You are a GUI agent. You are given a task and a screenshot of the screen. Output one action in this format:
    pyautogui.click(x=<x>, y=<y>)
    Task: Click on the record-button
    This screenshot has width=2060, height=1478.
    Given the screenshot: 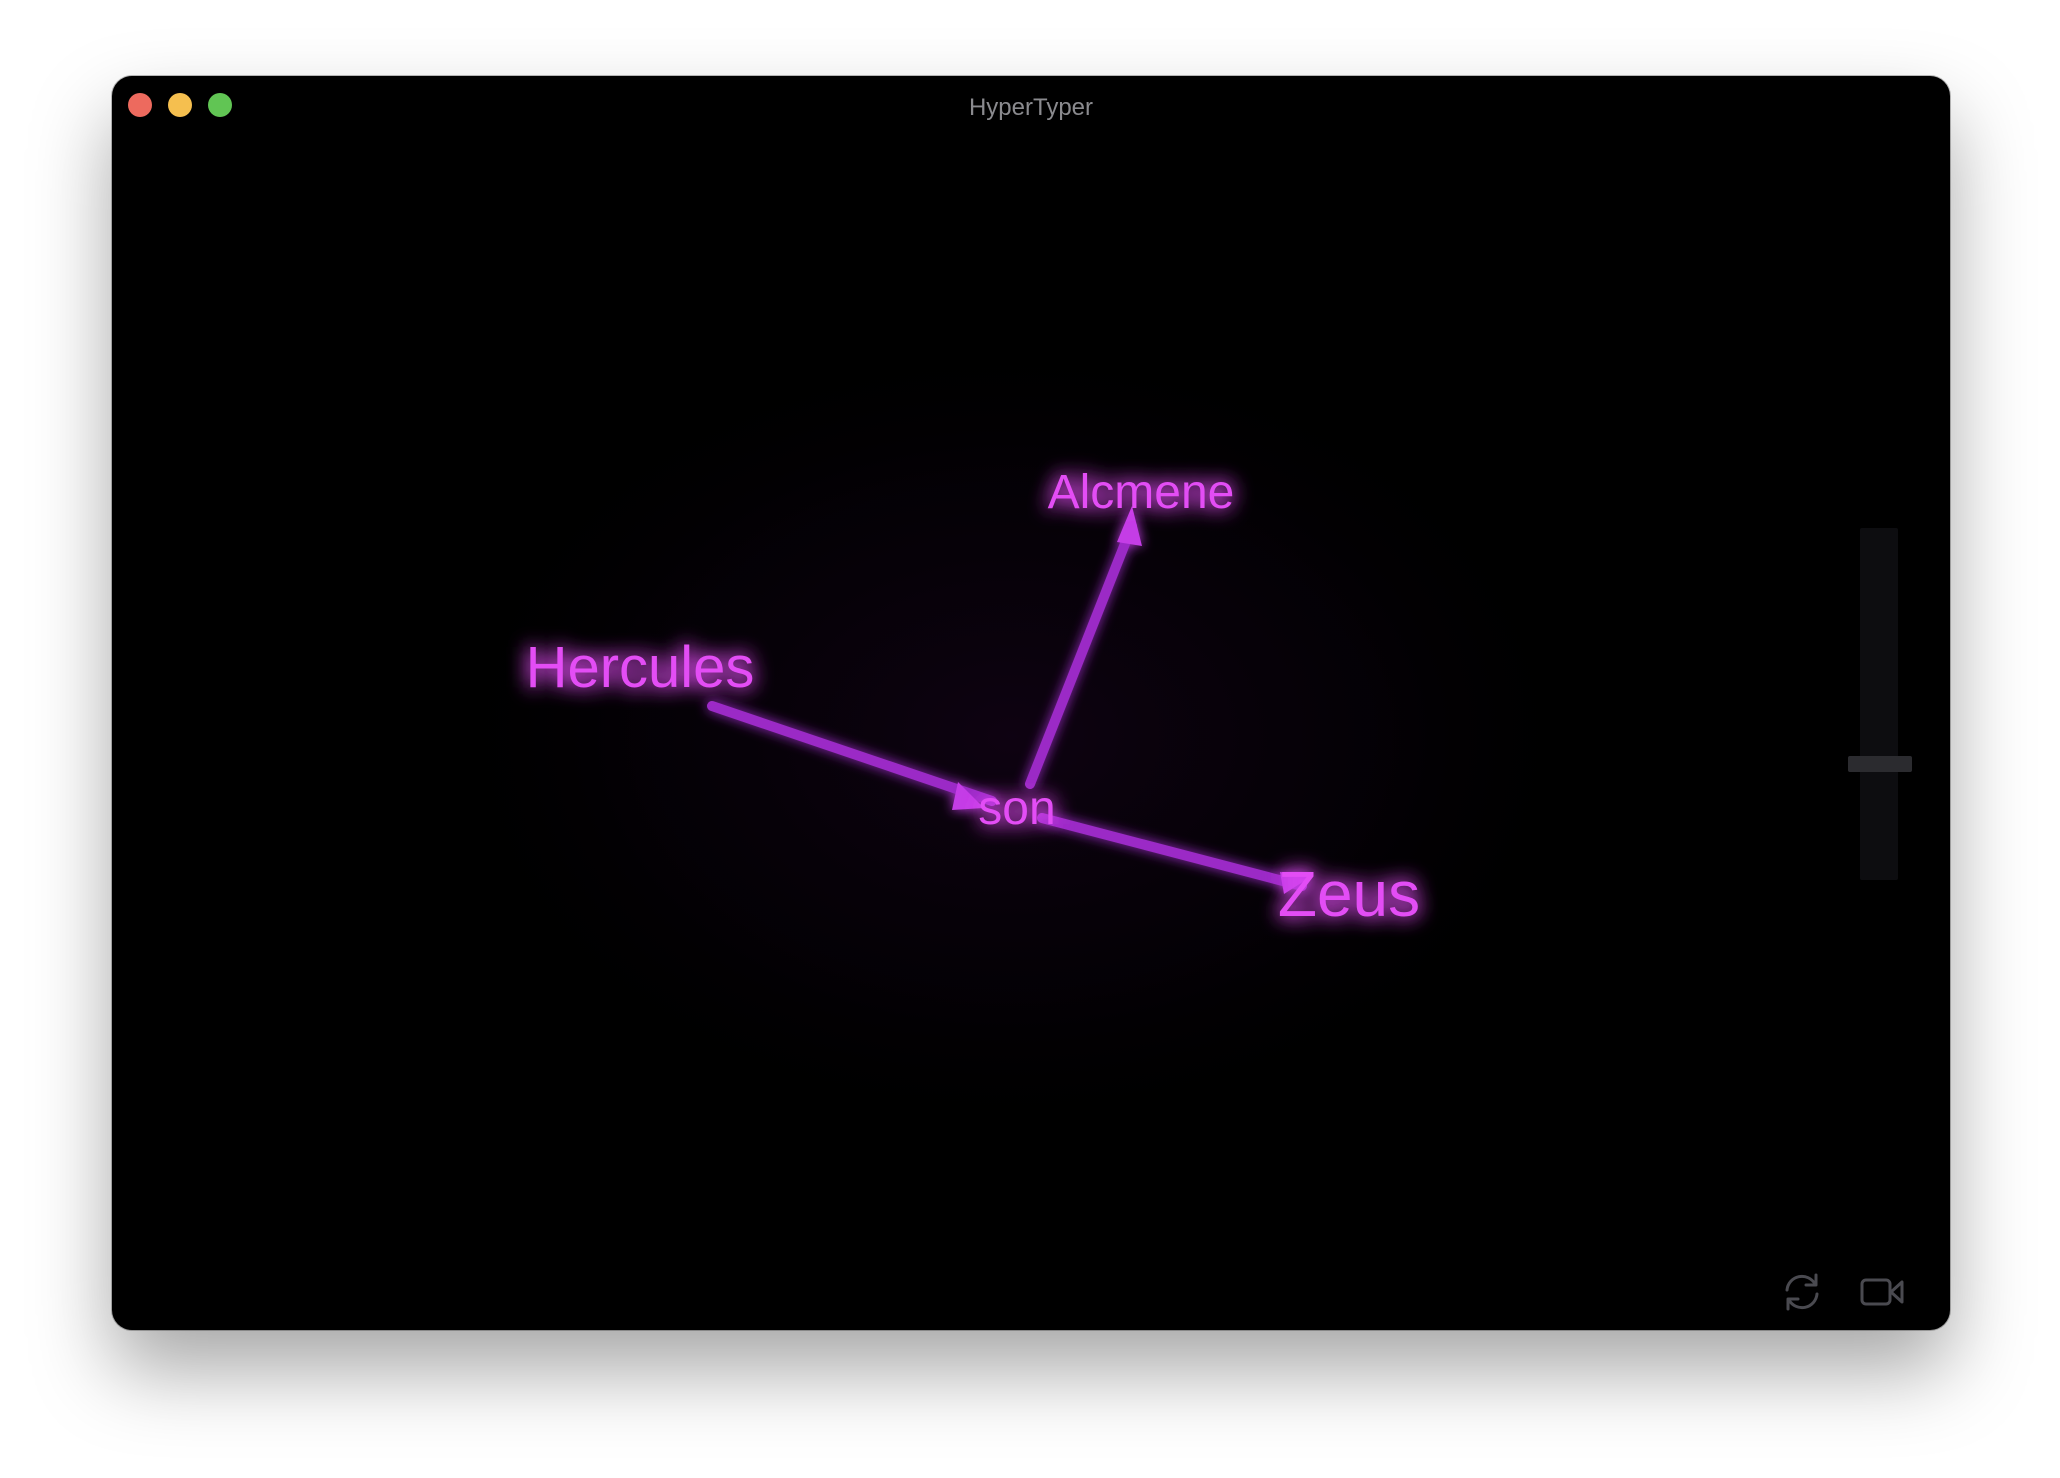 What is the action you would take?
    pyautogui.click(x=1882, y=1292)
    